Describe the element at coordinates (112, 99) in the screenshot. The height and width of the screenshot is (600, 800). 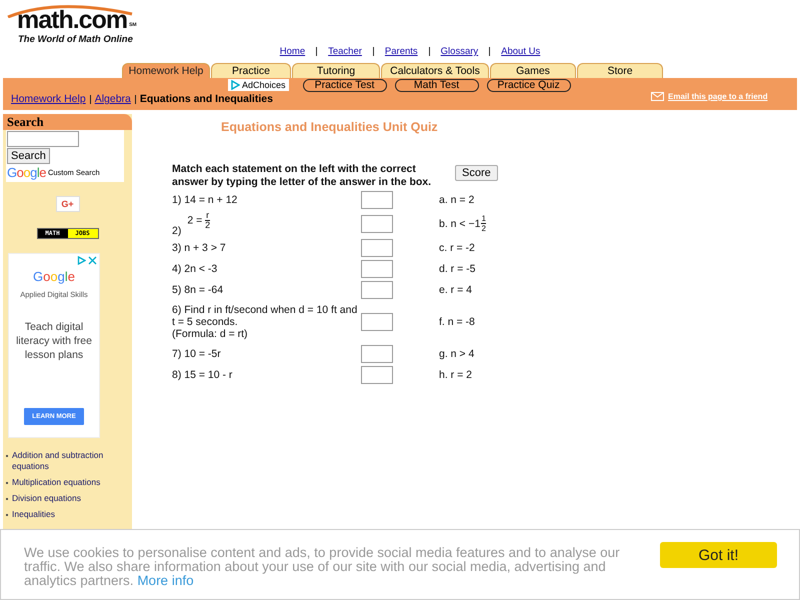
I see `breadcrumb-link: Algebra` at that location.